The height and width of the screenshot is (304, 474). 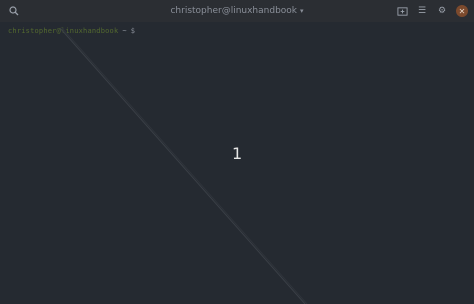 I want to click on prompt-symbol: $, so click(x=133, y=31).